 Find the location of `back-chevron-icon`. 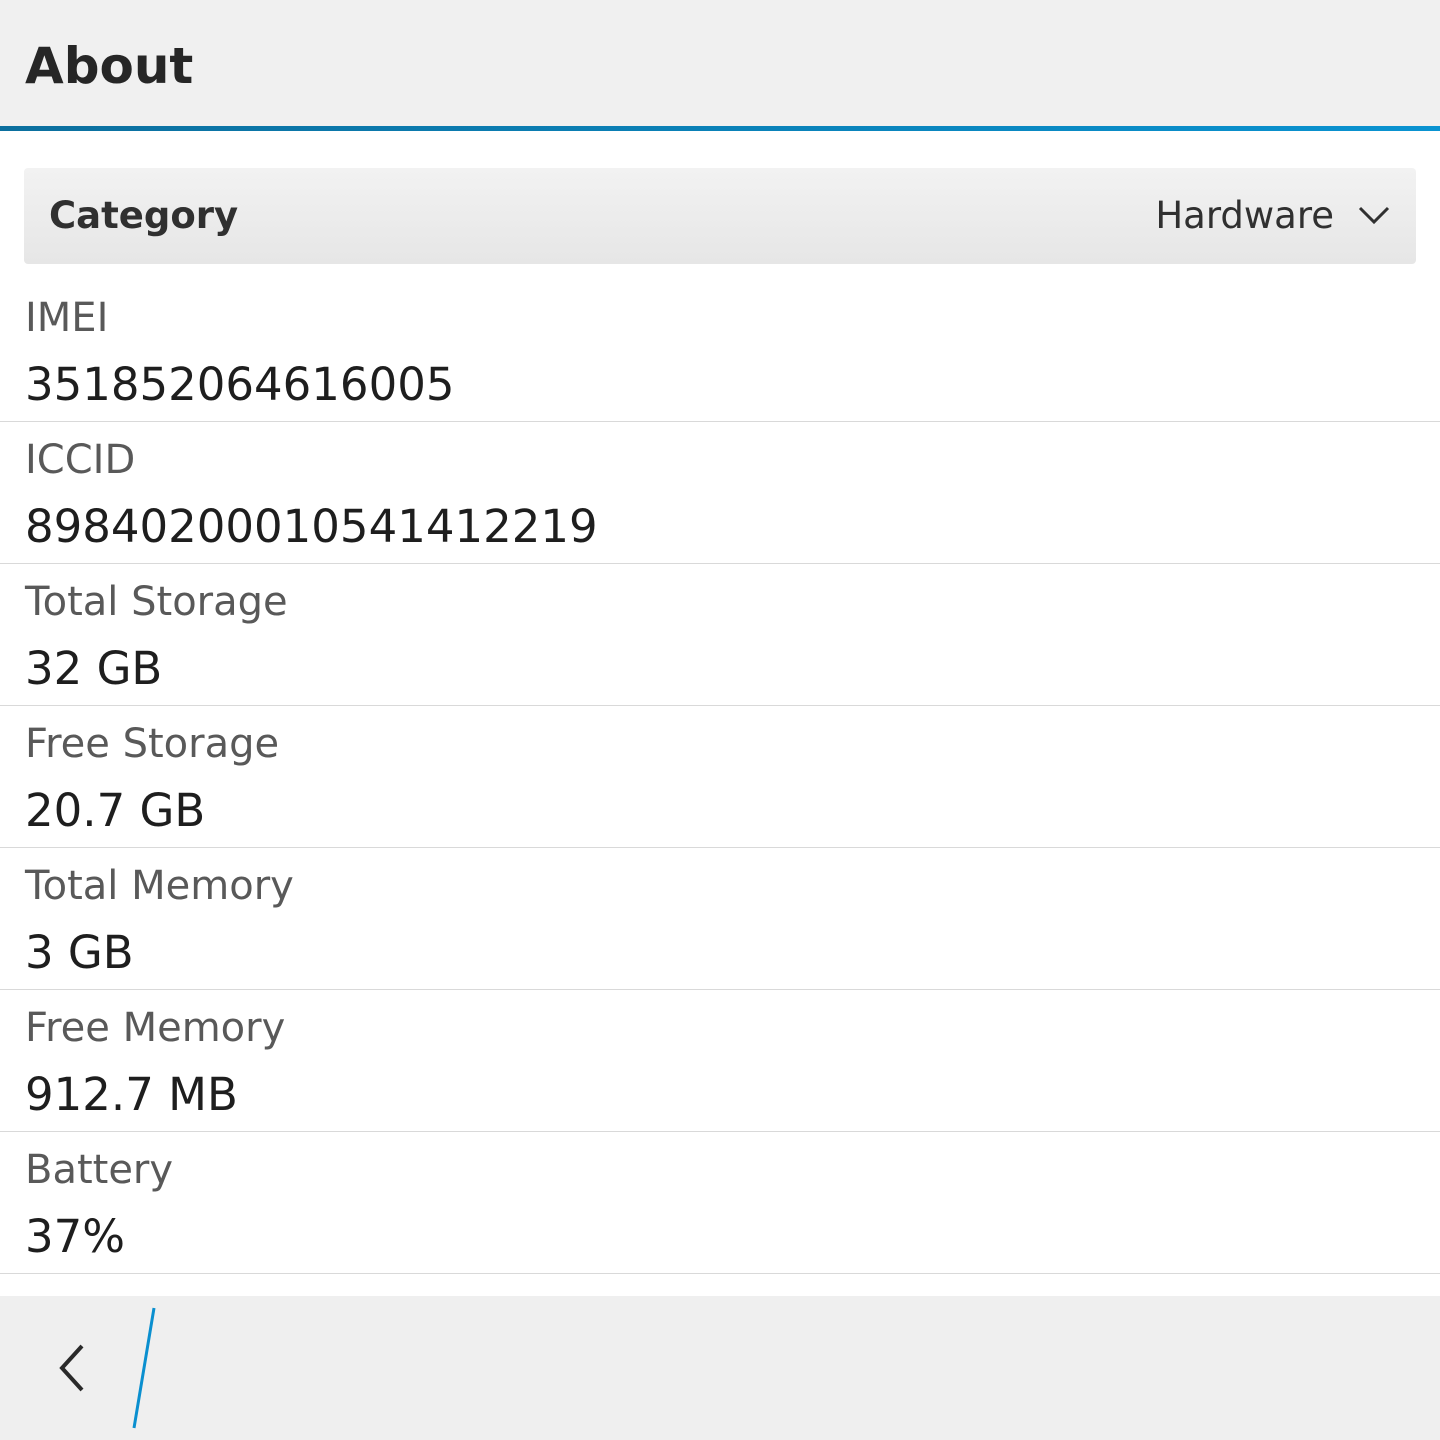

back-chevron-icon is located at coordinates (71, 1368).